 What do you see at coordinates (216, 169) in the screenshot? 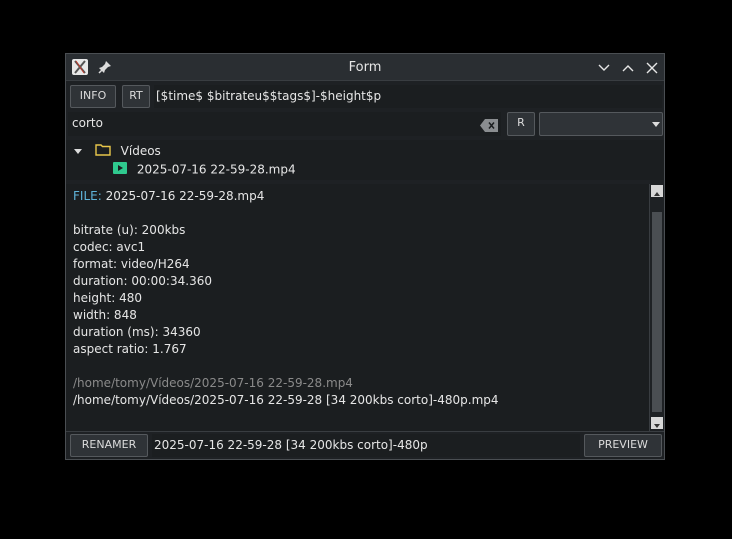
I see `file-label: 2025-07-16 22-59-28.mp4` at bounding box center [216, 169].